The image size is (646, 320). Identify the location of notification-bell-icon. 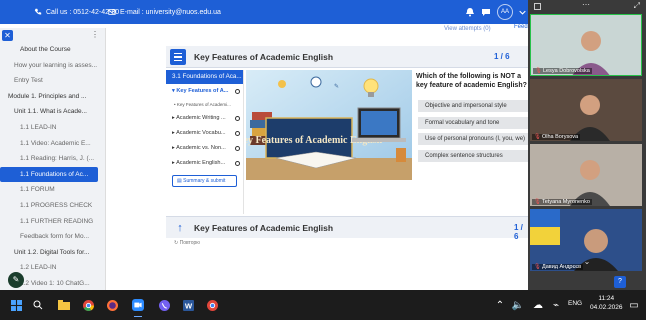
(470, 12).